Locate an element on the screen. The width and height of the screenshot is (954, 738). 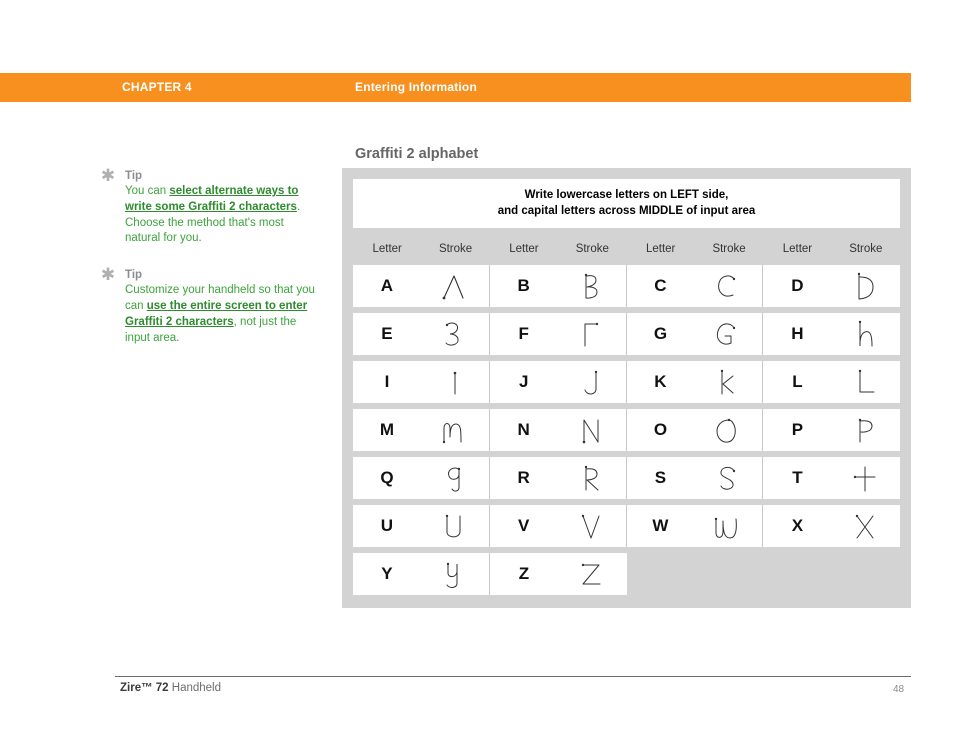
alphabet-cell-c: C is located at coordinates (695, 286).